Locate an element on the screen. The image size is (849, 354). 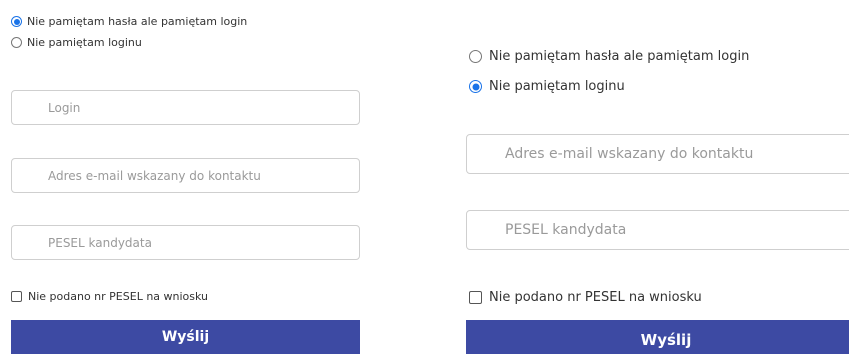
login-field is located at coordinates (185, 107).